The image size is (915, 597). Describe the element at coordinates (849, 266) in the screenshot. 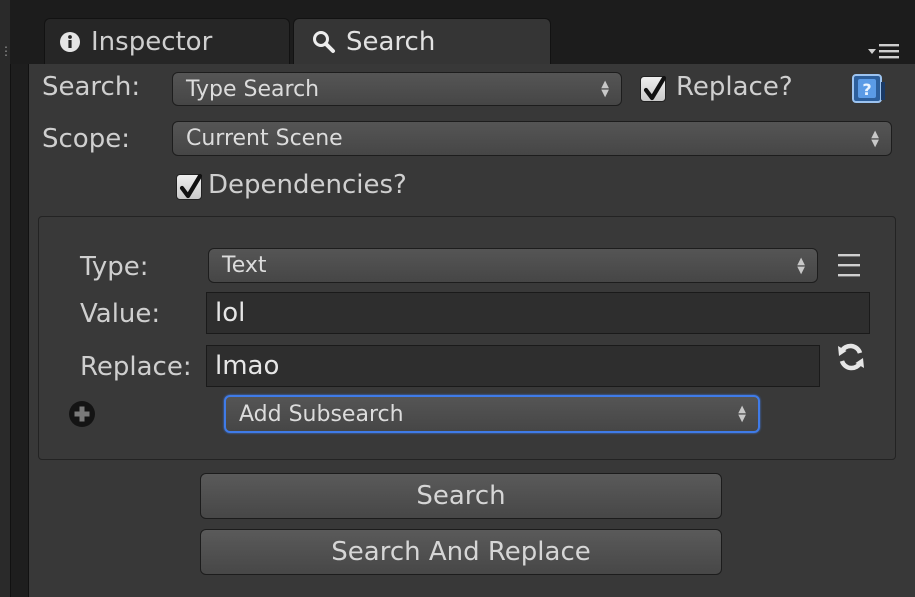

I see `list-menu-icon` at that location.